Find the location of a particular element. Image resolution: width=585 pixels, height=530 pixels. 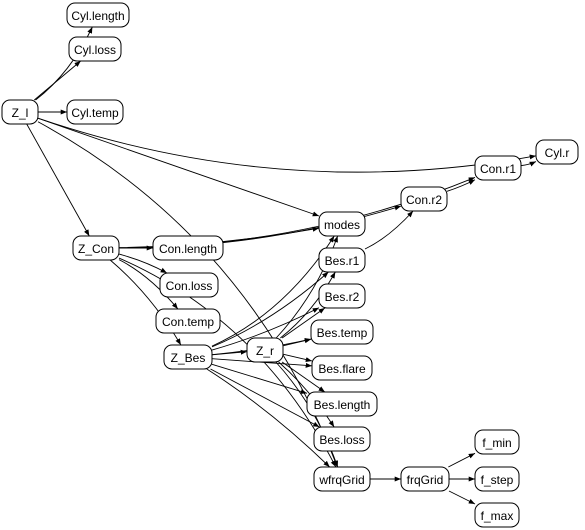

node-label: Z_r is located at coordinates (265, 351).